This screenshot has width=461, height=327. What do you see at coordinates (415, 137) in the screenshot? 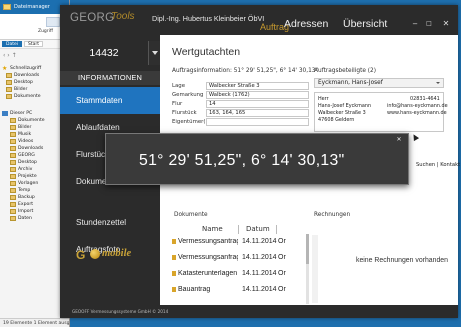
I see `mouse-cursor-icon` at bounding box center [415, 137].